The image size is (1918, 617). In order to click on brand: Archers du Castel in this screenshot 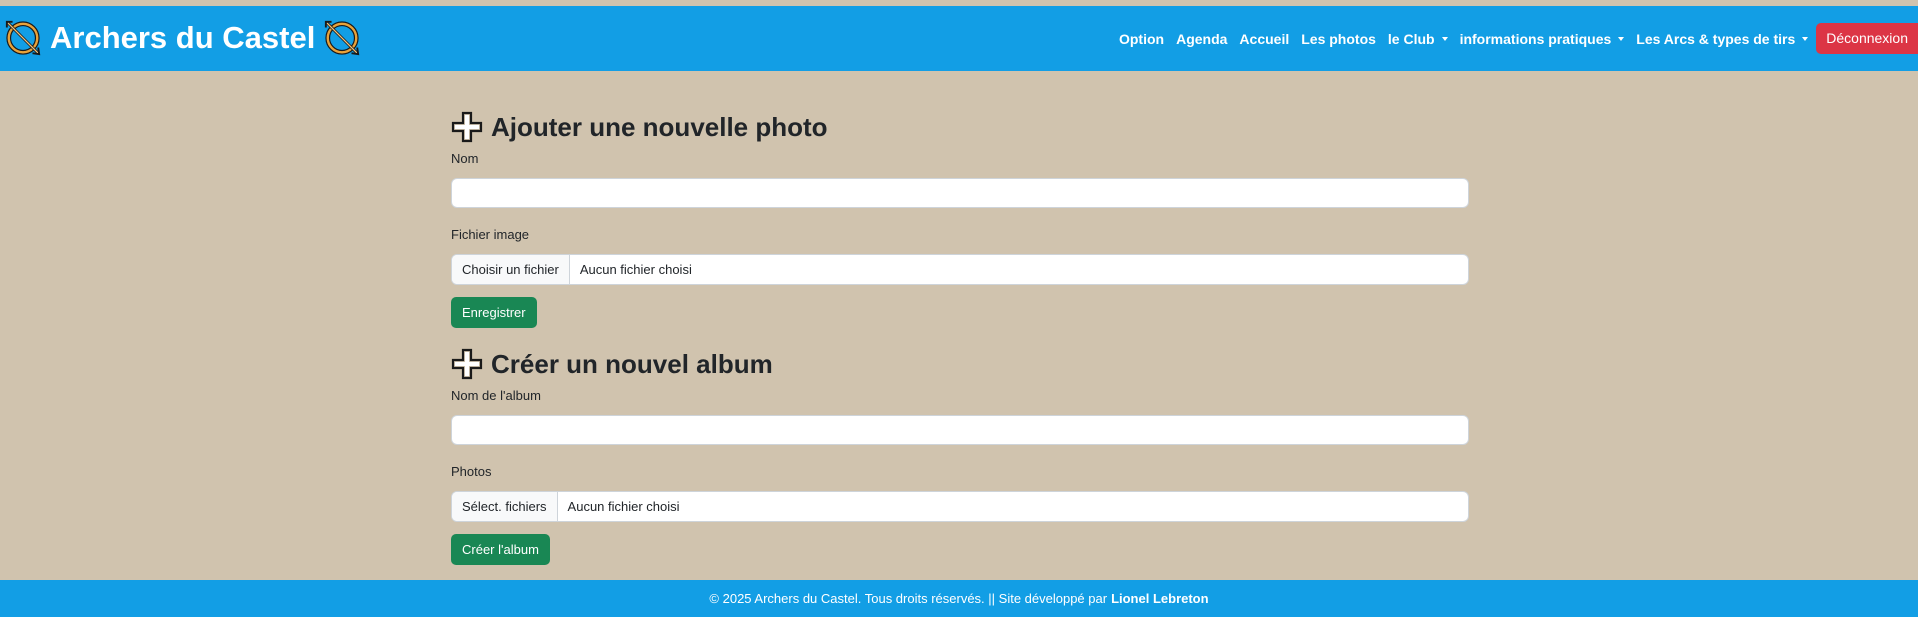, I will do `click(182, 38)`.